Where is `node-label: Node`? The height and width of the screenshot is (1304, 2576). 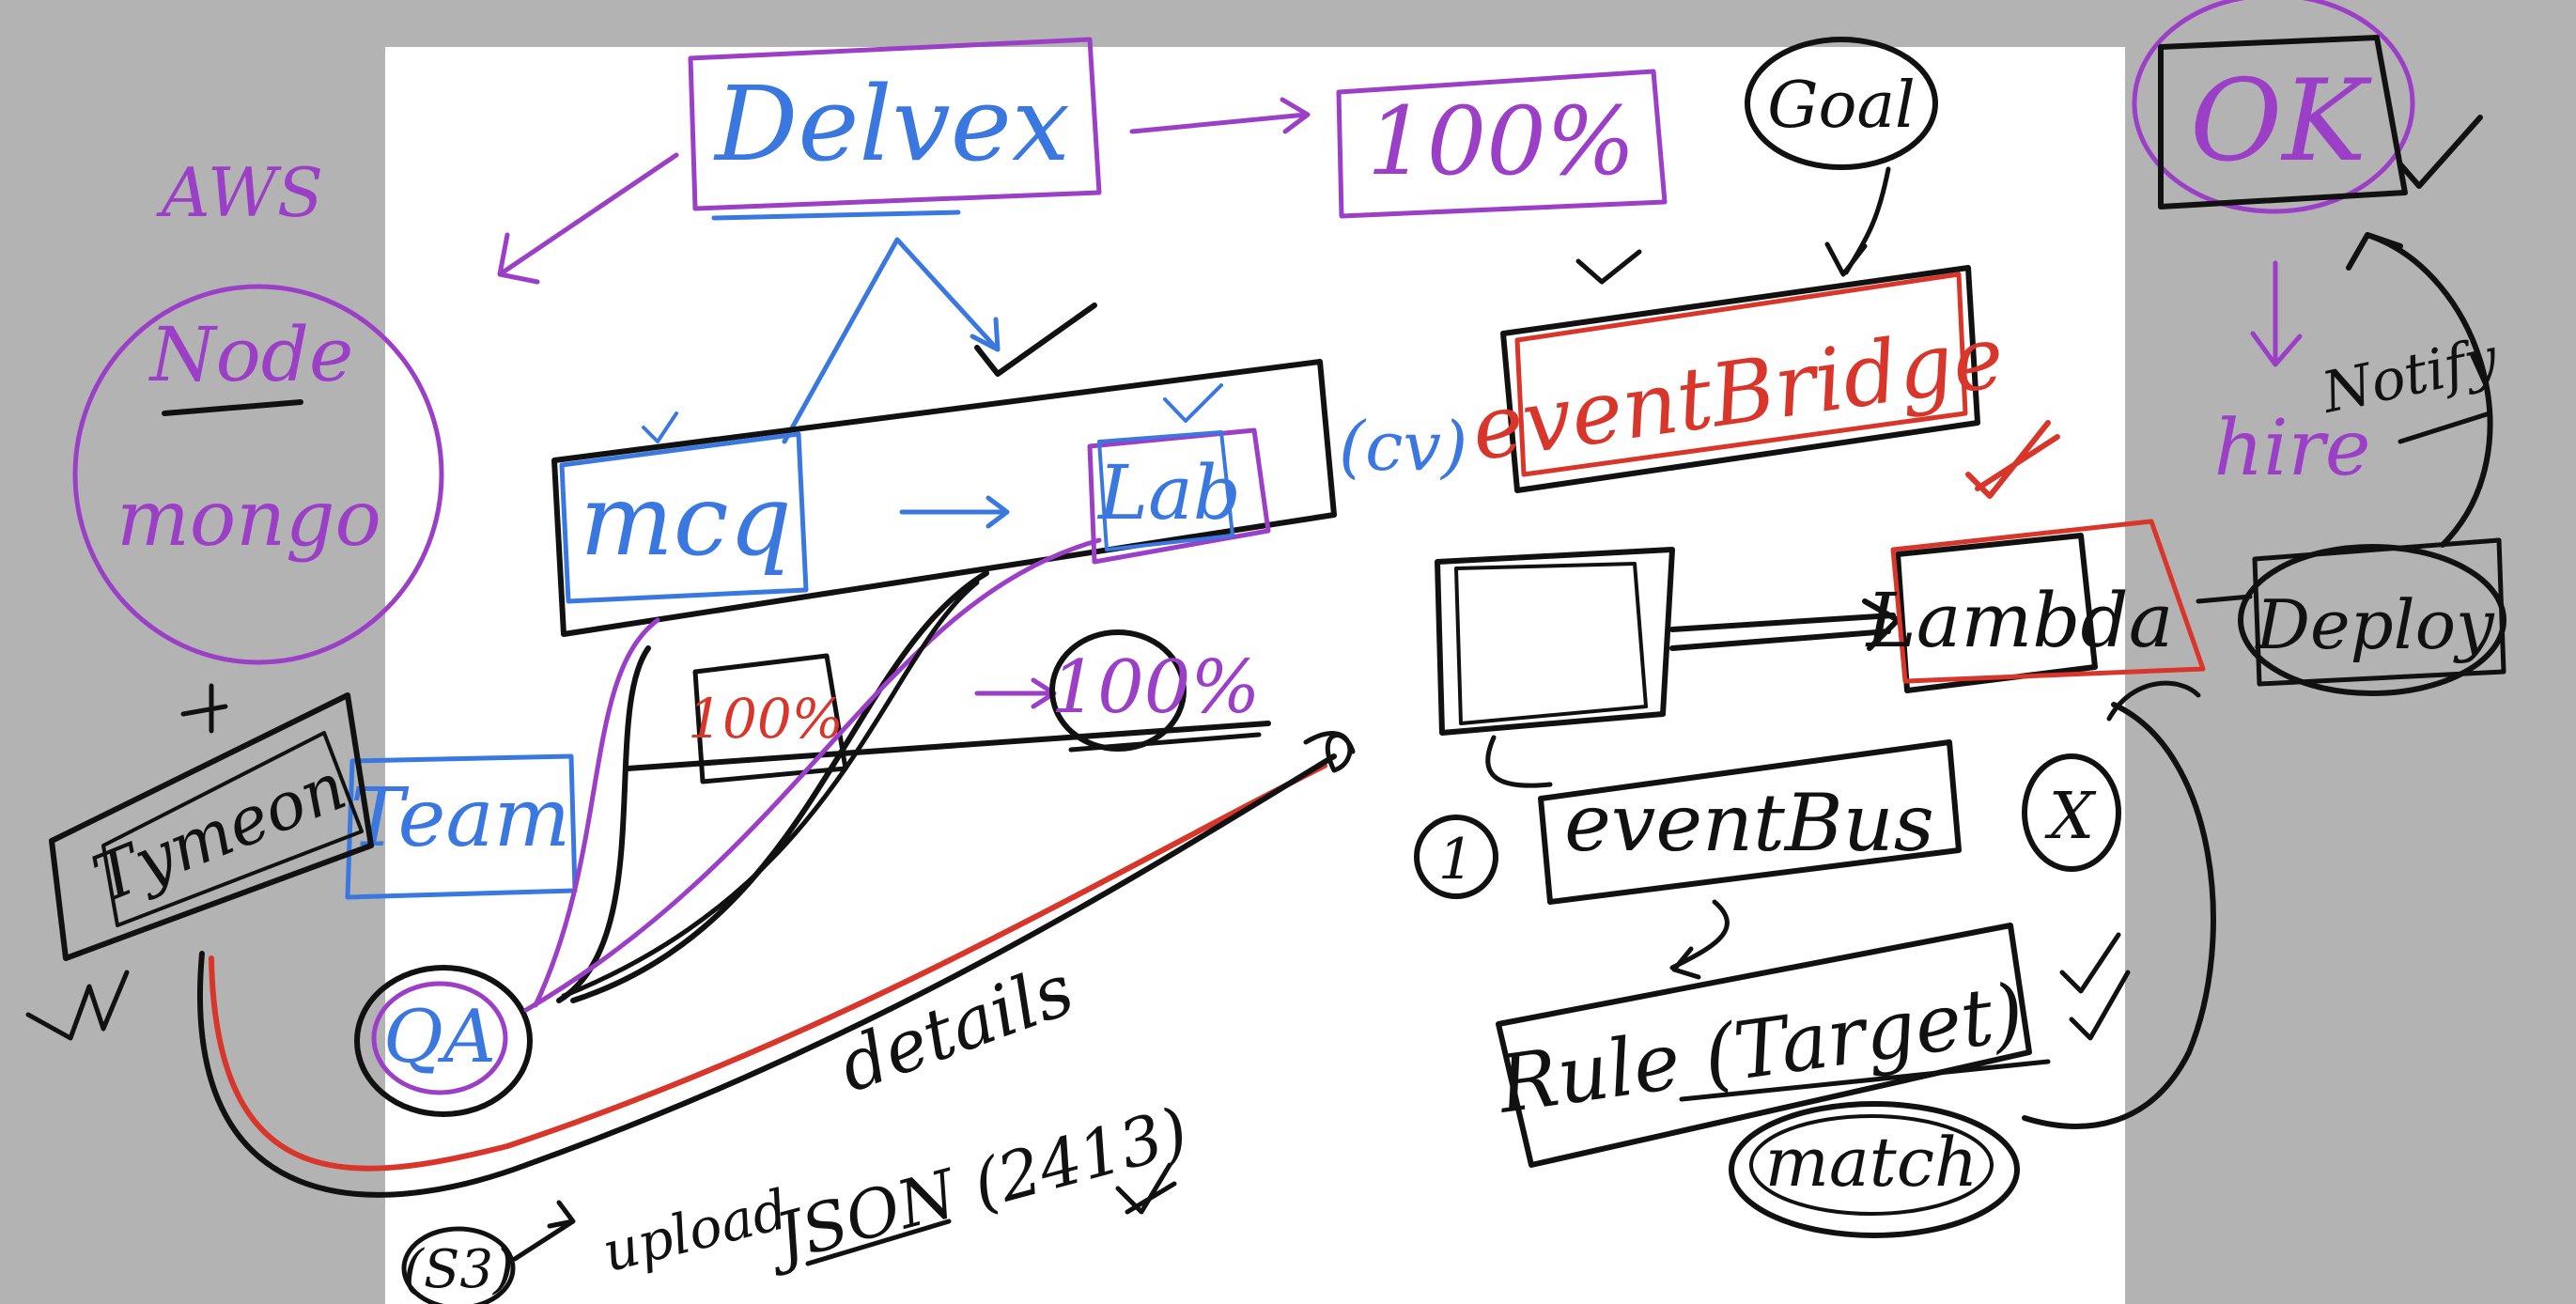
node-label: Node is located at coordinates (251, 355).